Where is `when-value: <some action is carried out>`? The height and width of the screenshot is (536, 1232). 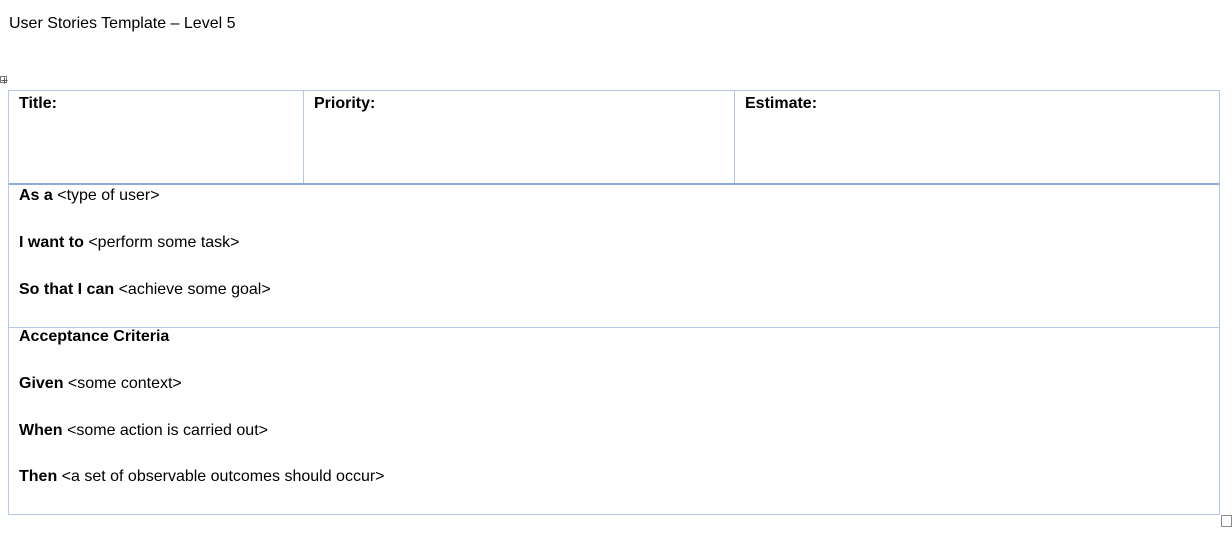
when-value: <some action is carried out> is located at coordinates (165, 430).